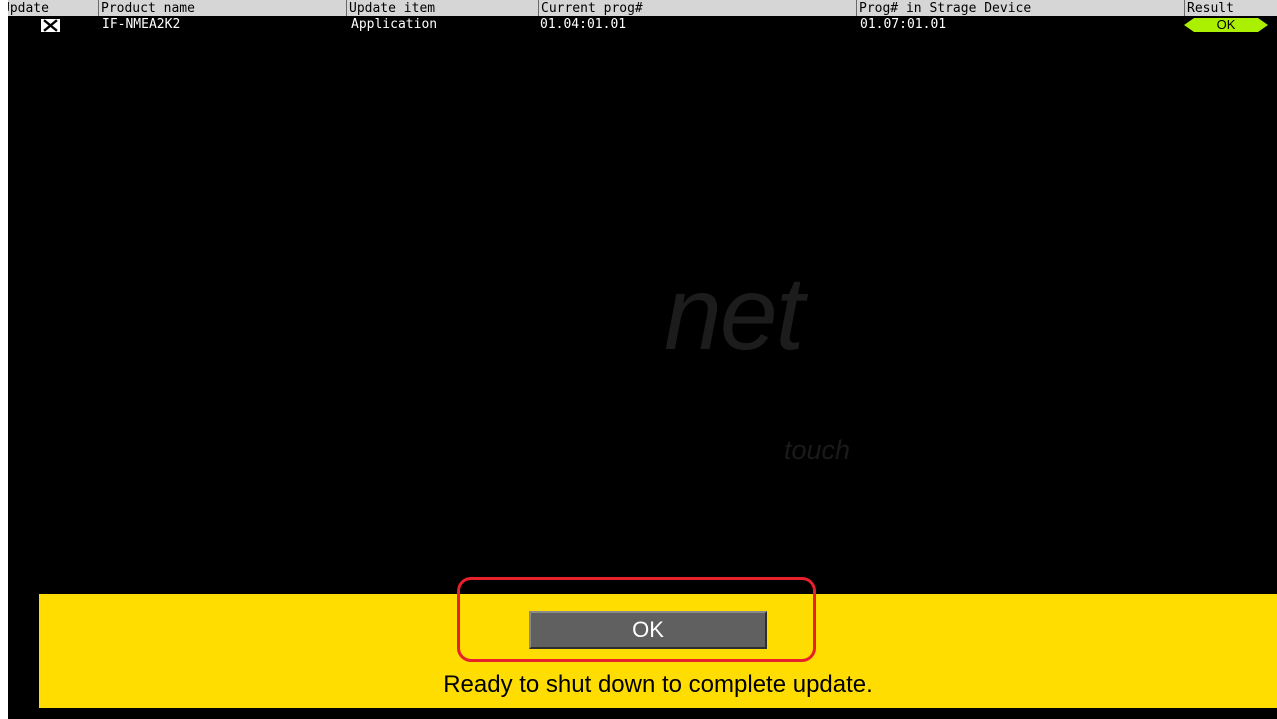 The height and width of the screenshot is (719, 1277). Describe the element at coordinates (903, 24) in the screenshot. I see `prog-in-storage-cell: 01.07:01.01` at that location.